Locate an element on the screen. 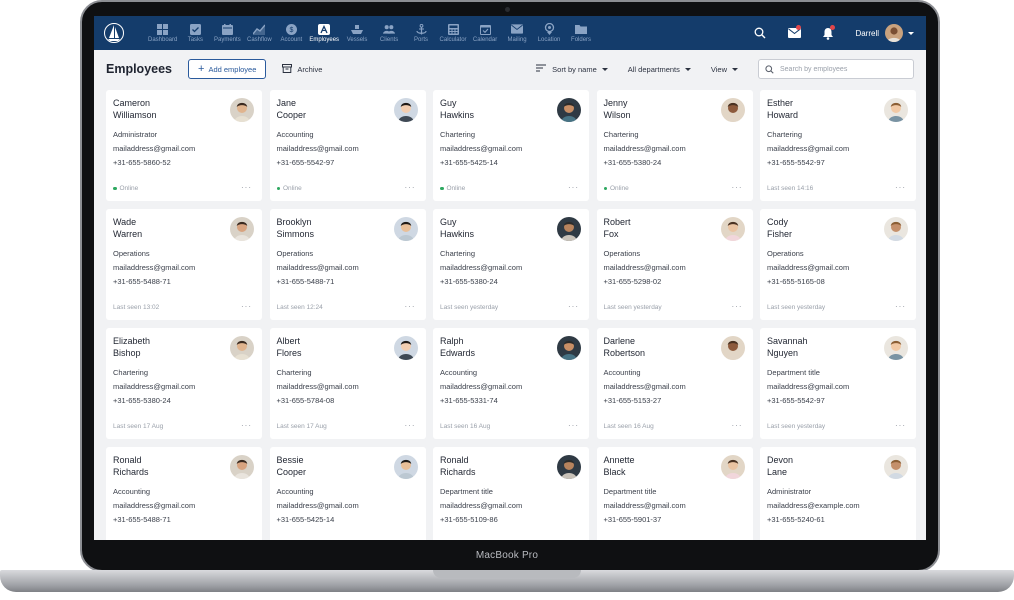 The width and height of the screenshot is (1014, 600). nav-item-vessels: Vessels is located at coordinates (357, 33).